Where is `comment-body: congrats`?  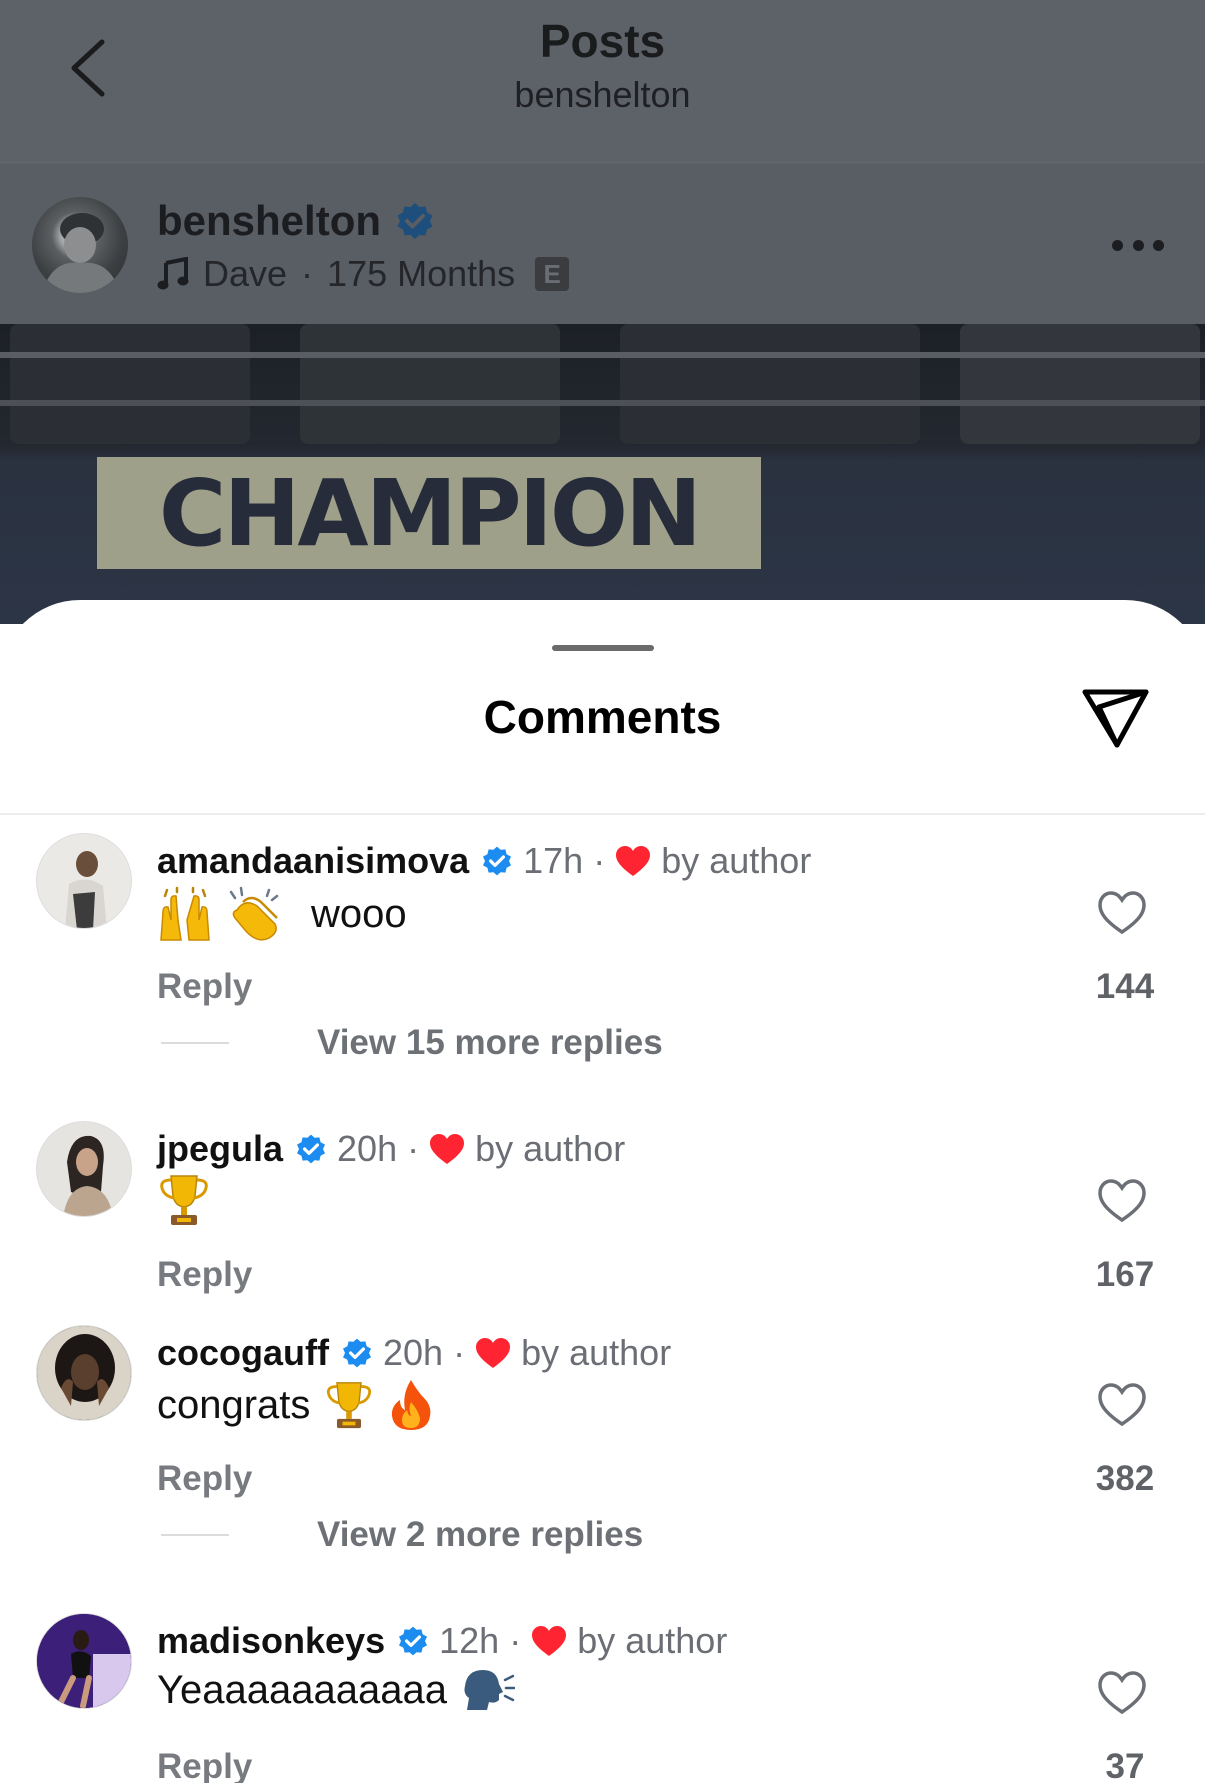
comment-body: congrats is located at coordinates (234, 1404).